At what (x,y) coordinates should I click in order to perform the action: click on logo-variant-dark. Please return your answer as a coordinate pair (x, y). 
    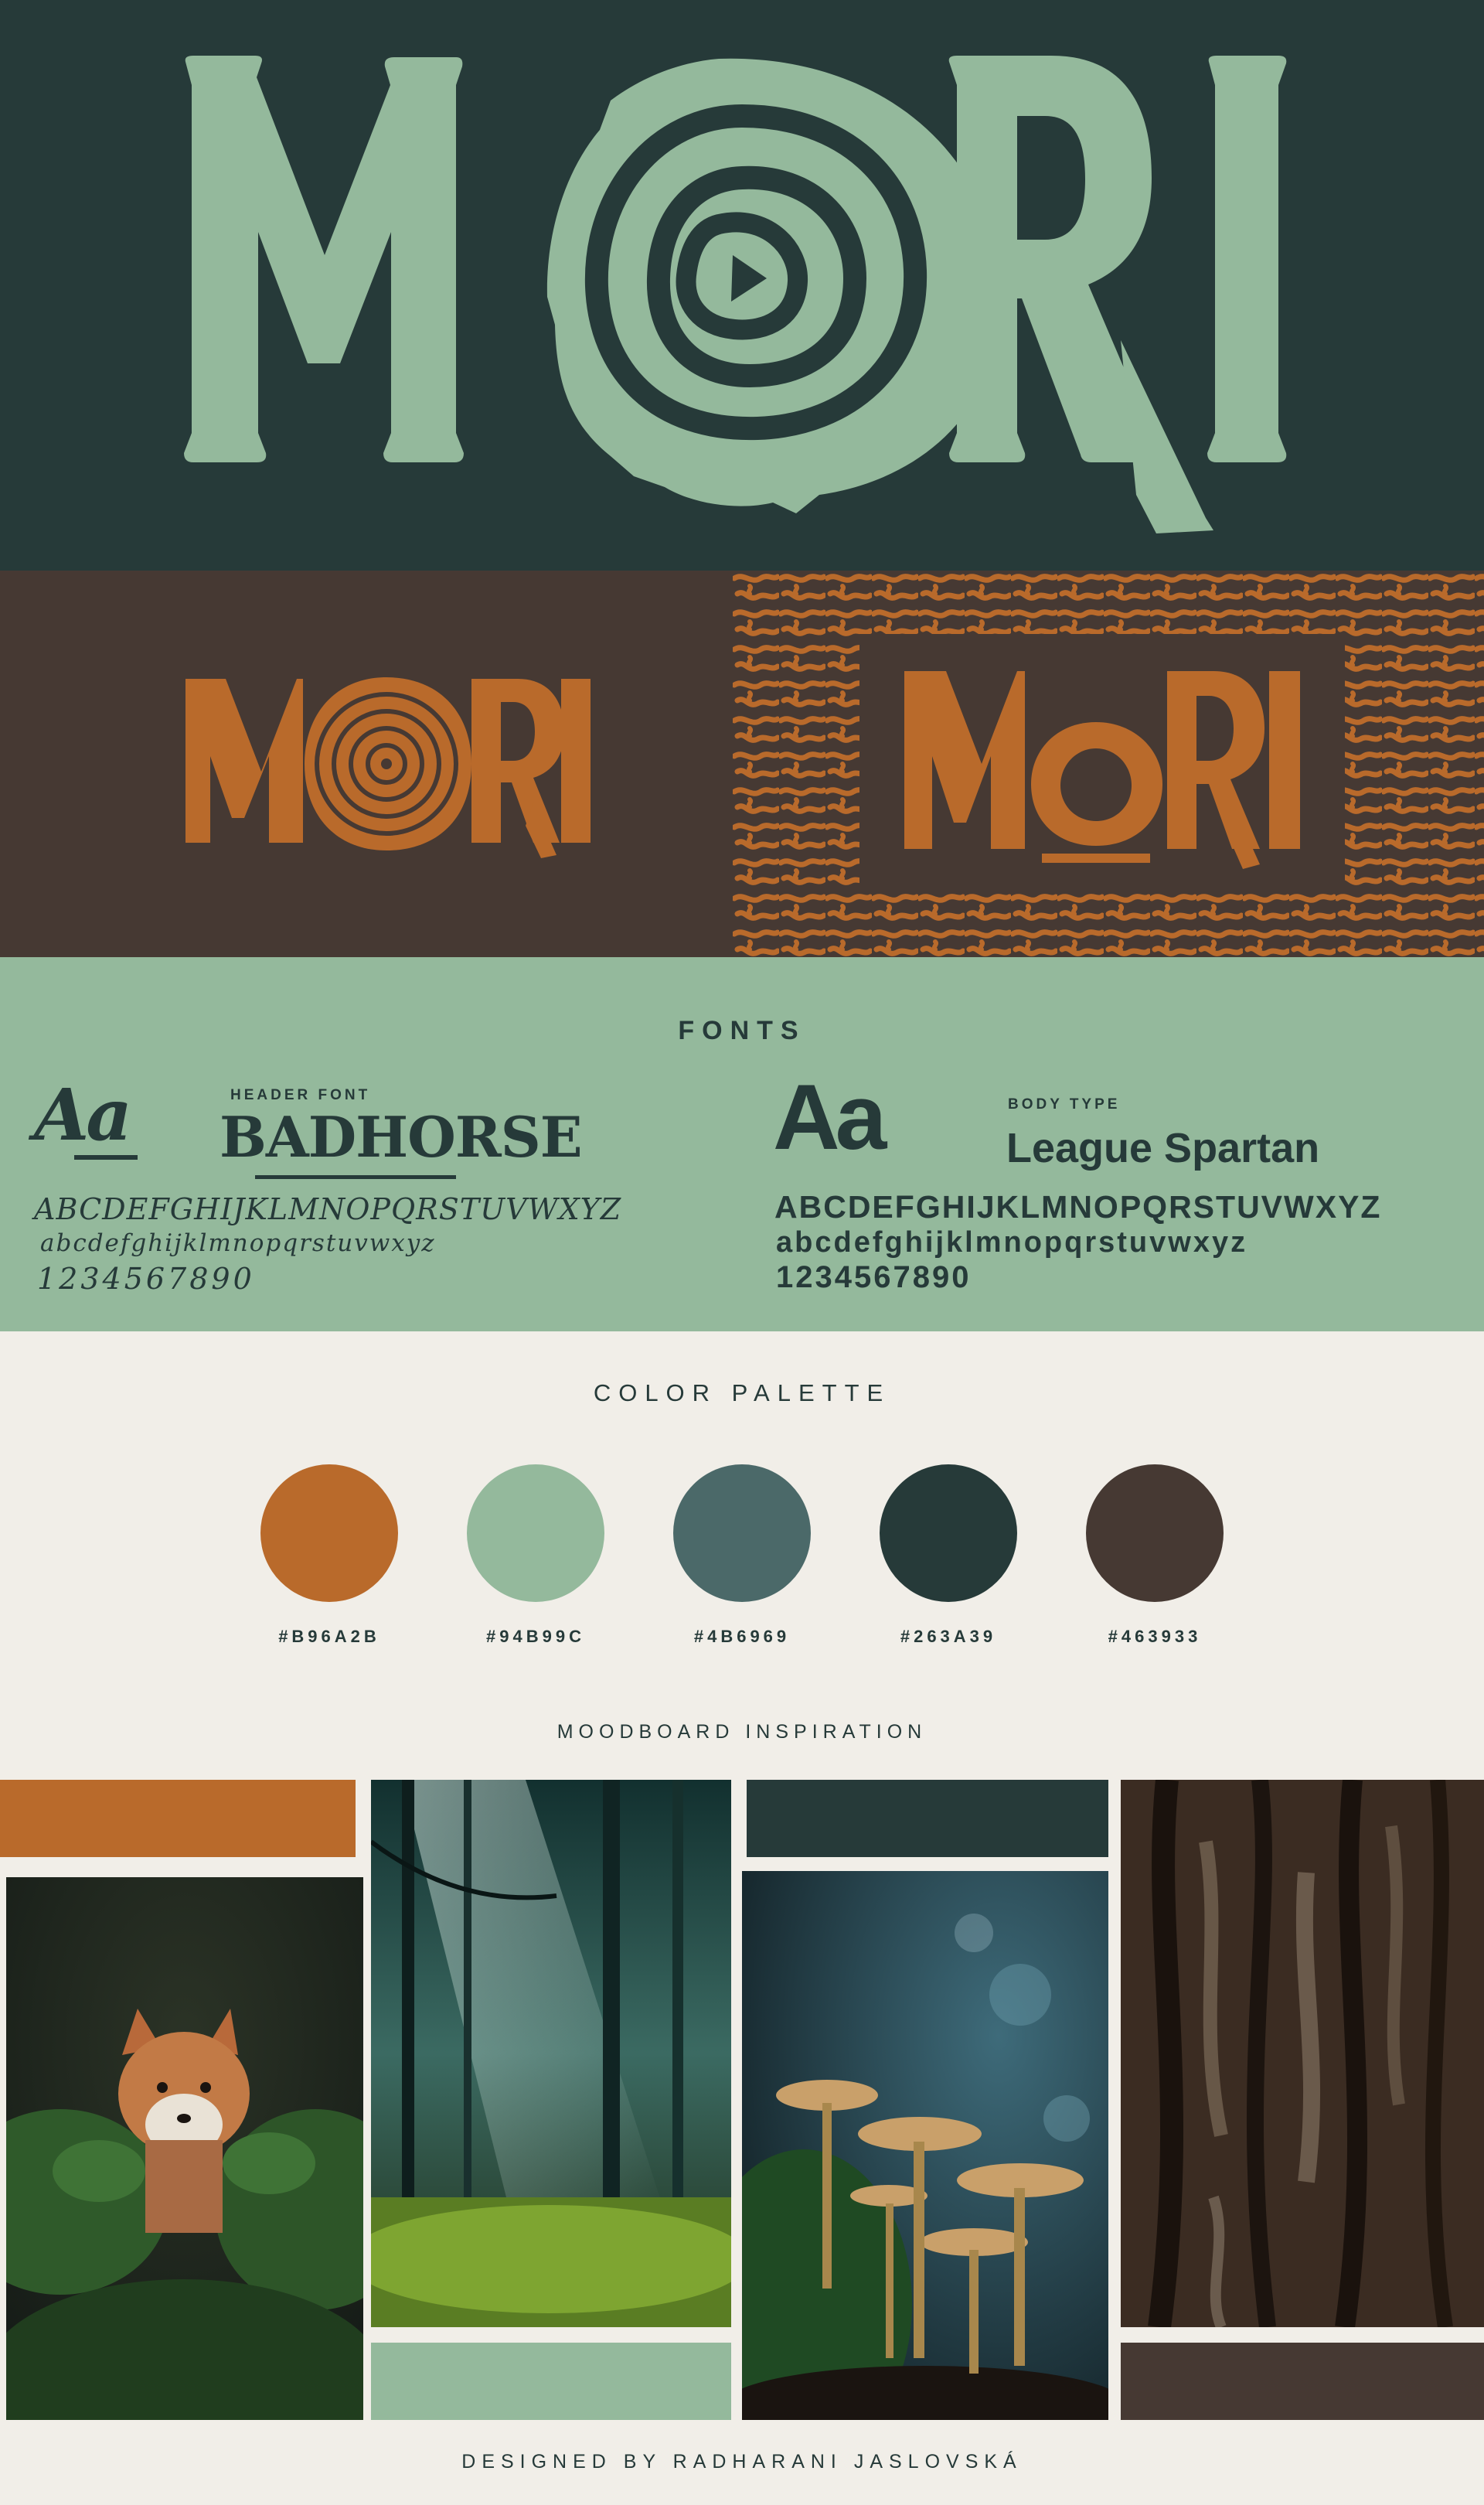
    Looking at the image, I should click on (366, 764).